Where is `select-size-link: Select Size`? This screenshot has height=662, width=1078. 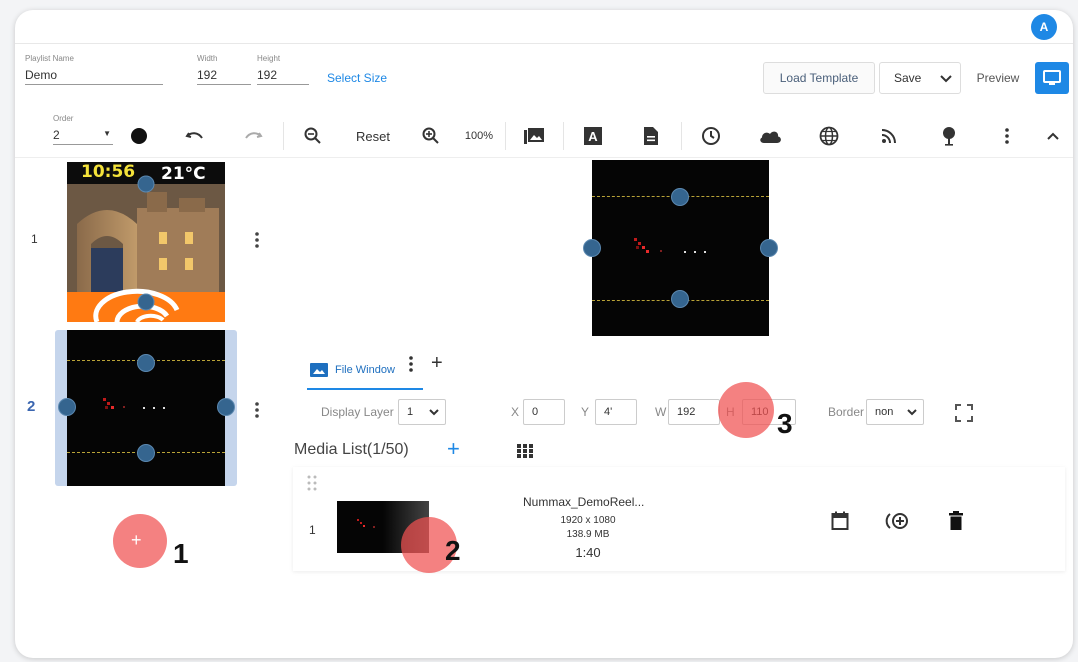 select-size-link: Select Size is located at coordinates (357, 78).